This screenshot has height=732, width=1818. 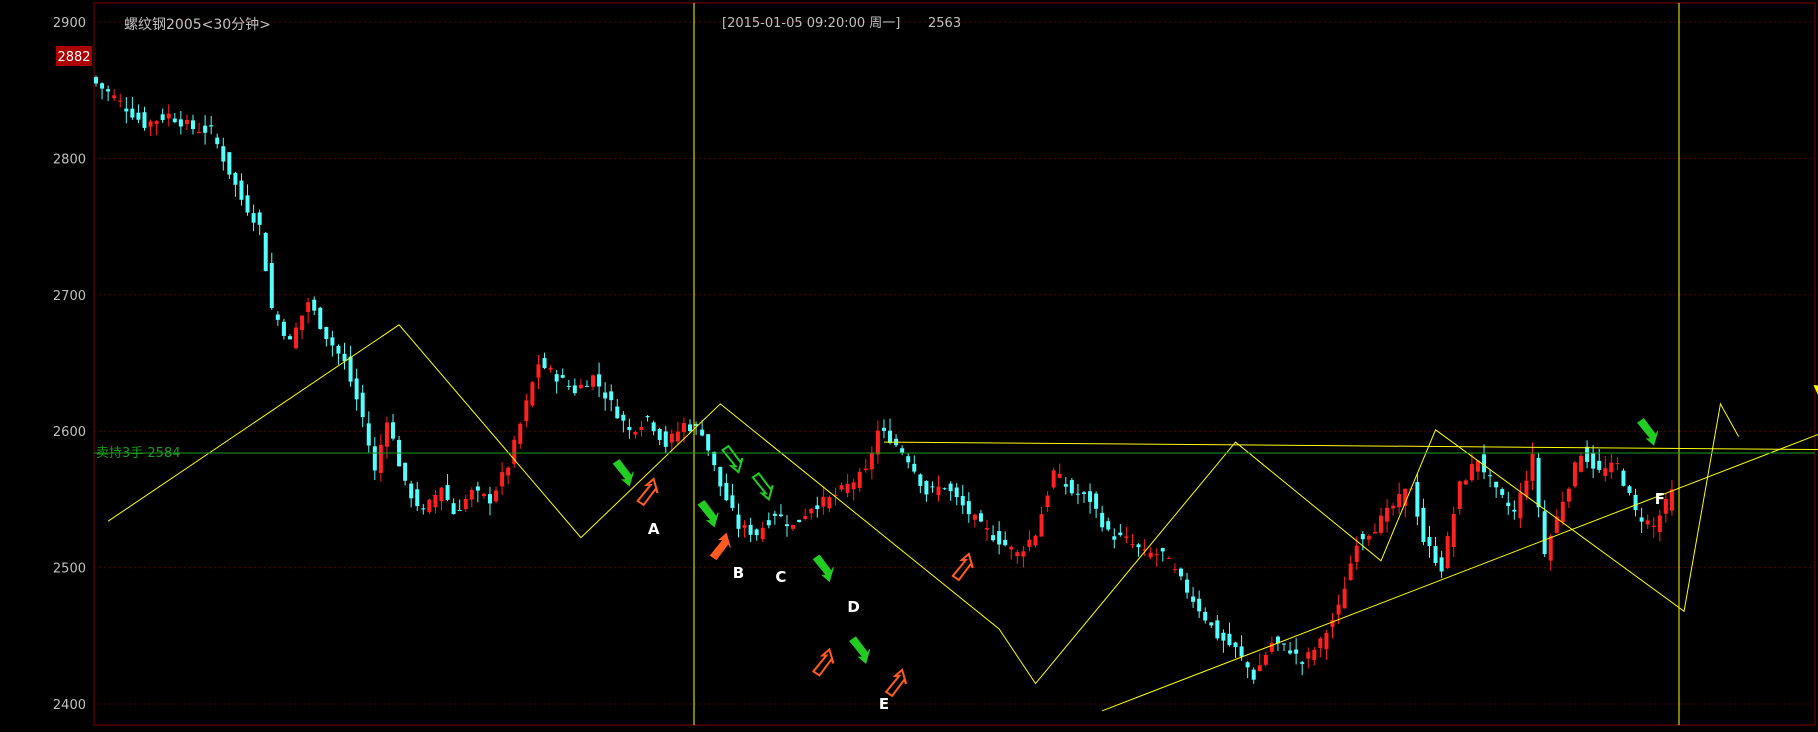 I want to click on point-label: E, so click(x=884, y=704).